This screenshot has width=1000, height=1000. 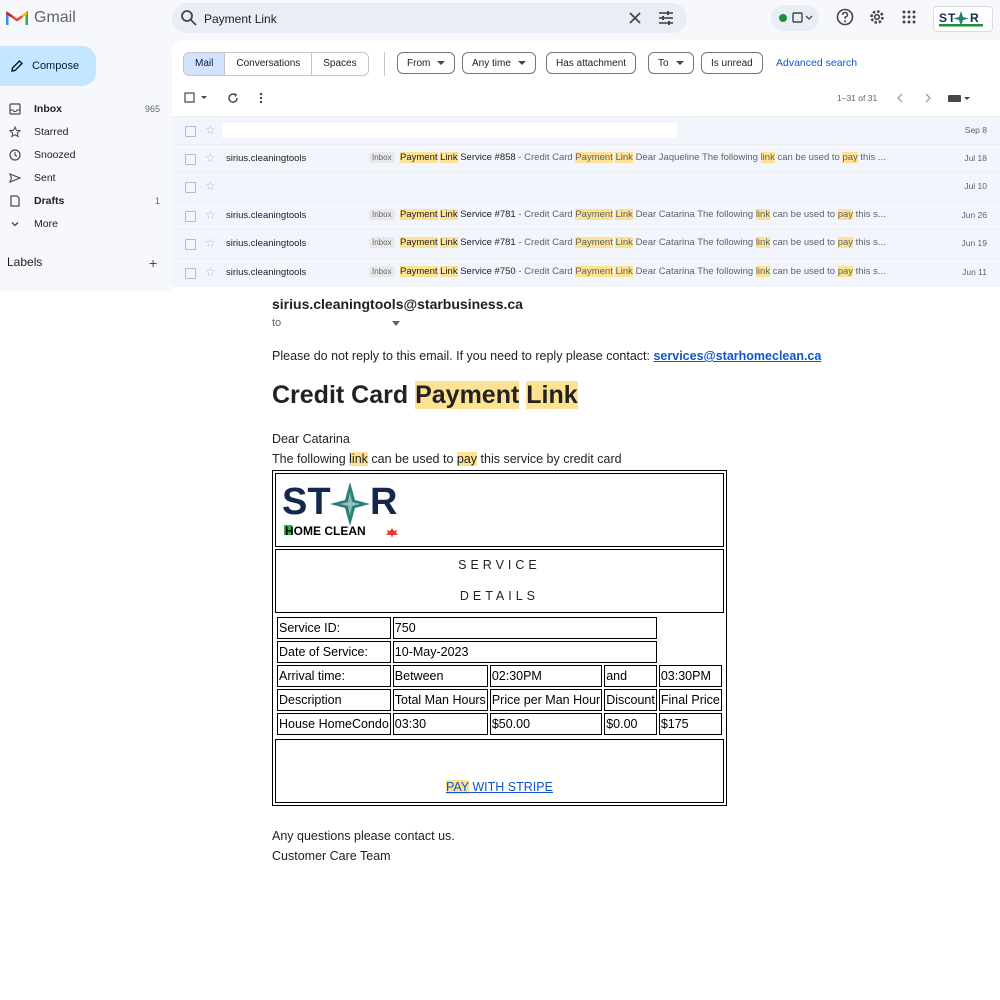 I want to click on pencil-icon, so click(x=17, y=66).